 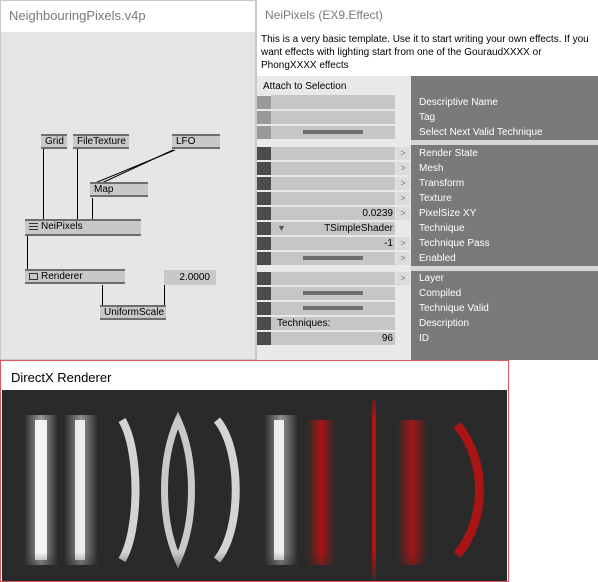 I want to click on pin-value: -1, so click(x=388, y=243).